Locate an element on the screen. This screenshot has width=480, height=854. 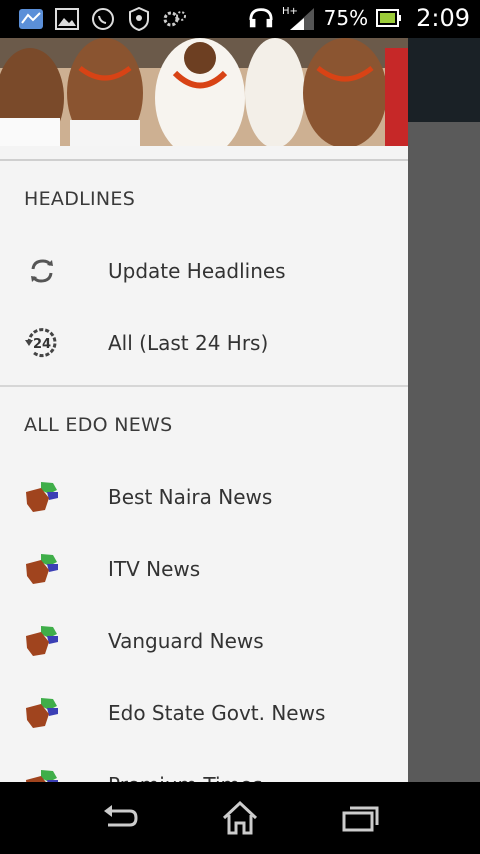
section-title-headlines: HEADLINES is located at coordinates (80, 199).